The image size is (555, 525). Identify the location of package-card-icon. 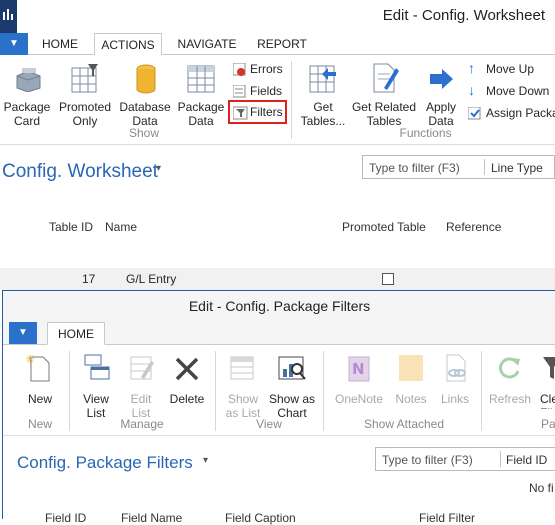
(28, 80).